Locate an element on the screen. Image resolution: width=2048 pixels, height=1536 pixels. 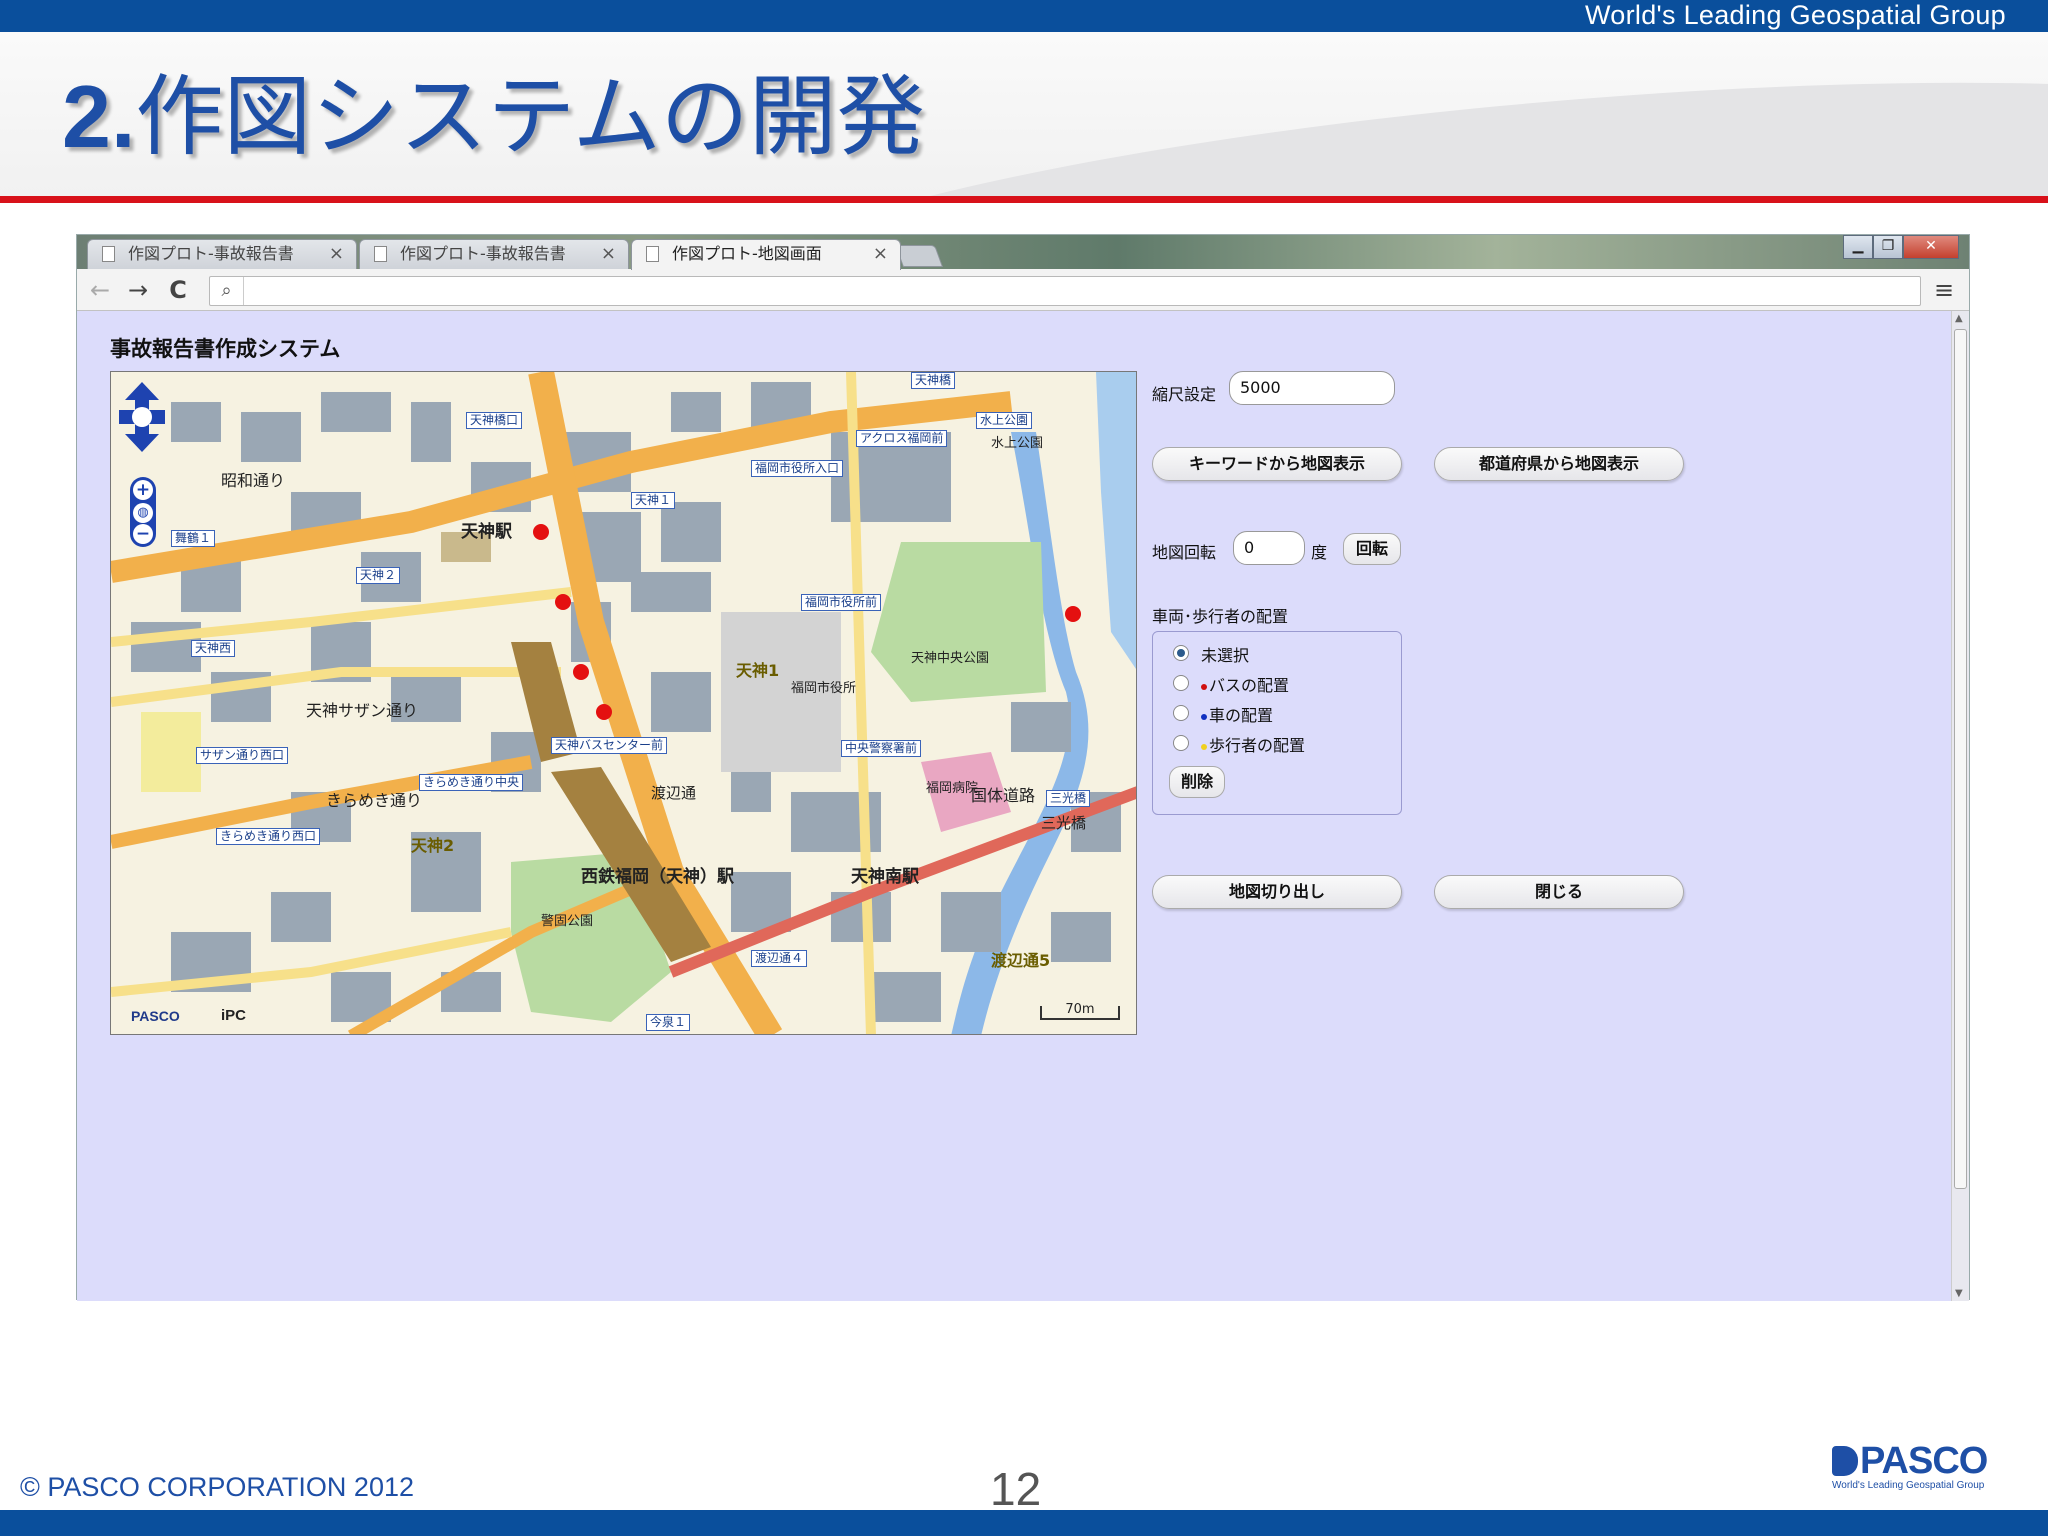
map-label: 渡辺通 is located at coordinates (674, 793).